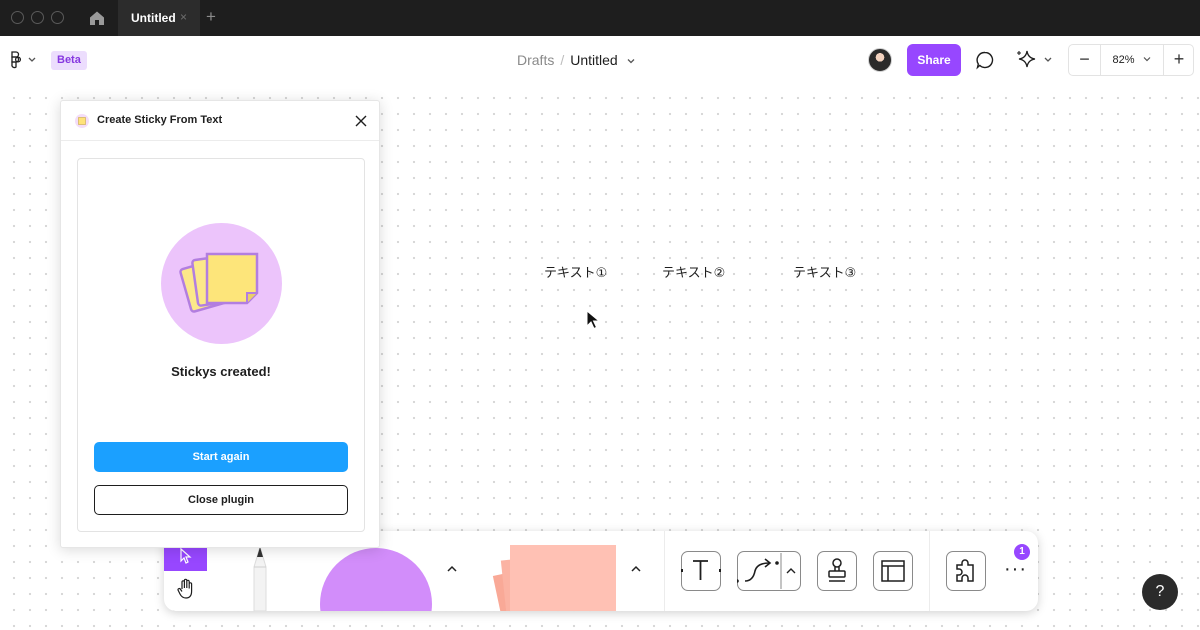  What do you see at coordinates (183, 17) in the screenshot?
I see `tab-close-button: ×` at bounding box center [183, 17].